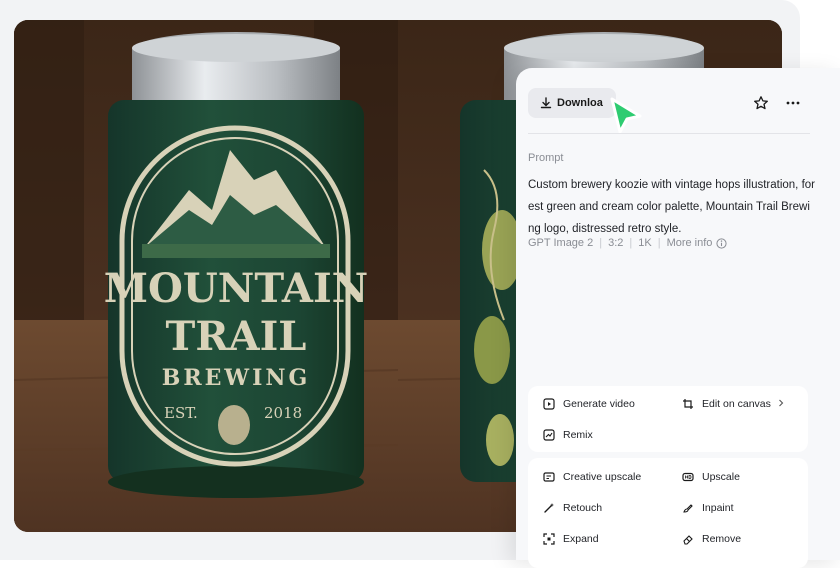  I want to click on chevron-right-icon, so click(781, 404).